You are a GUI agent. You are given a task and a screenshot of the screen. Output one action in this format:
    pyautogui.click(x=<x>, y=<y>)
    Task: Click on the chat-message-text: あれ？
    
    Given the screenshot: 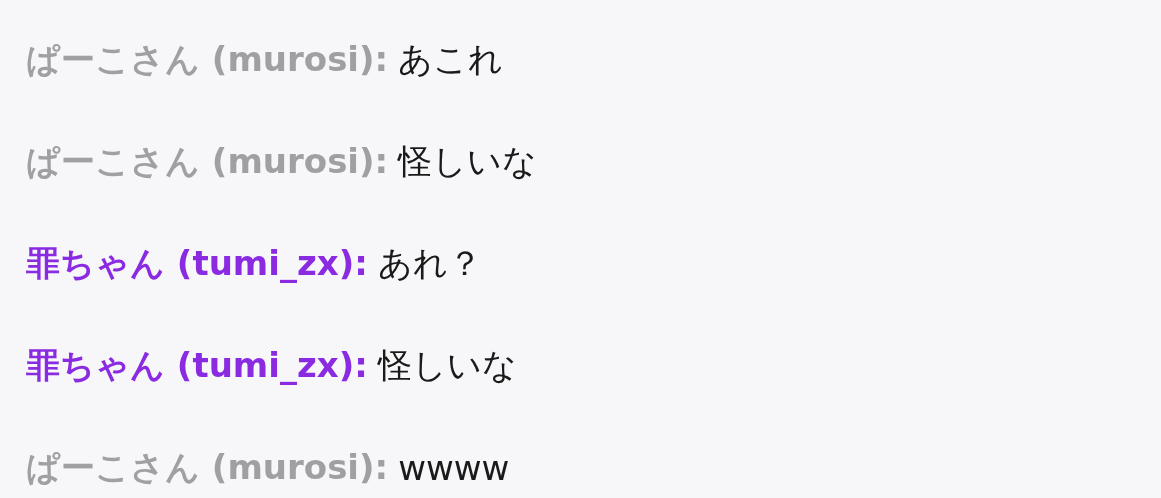 What is the action you would take?
    pyautogui.click(x=429, y=263)
    